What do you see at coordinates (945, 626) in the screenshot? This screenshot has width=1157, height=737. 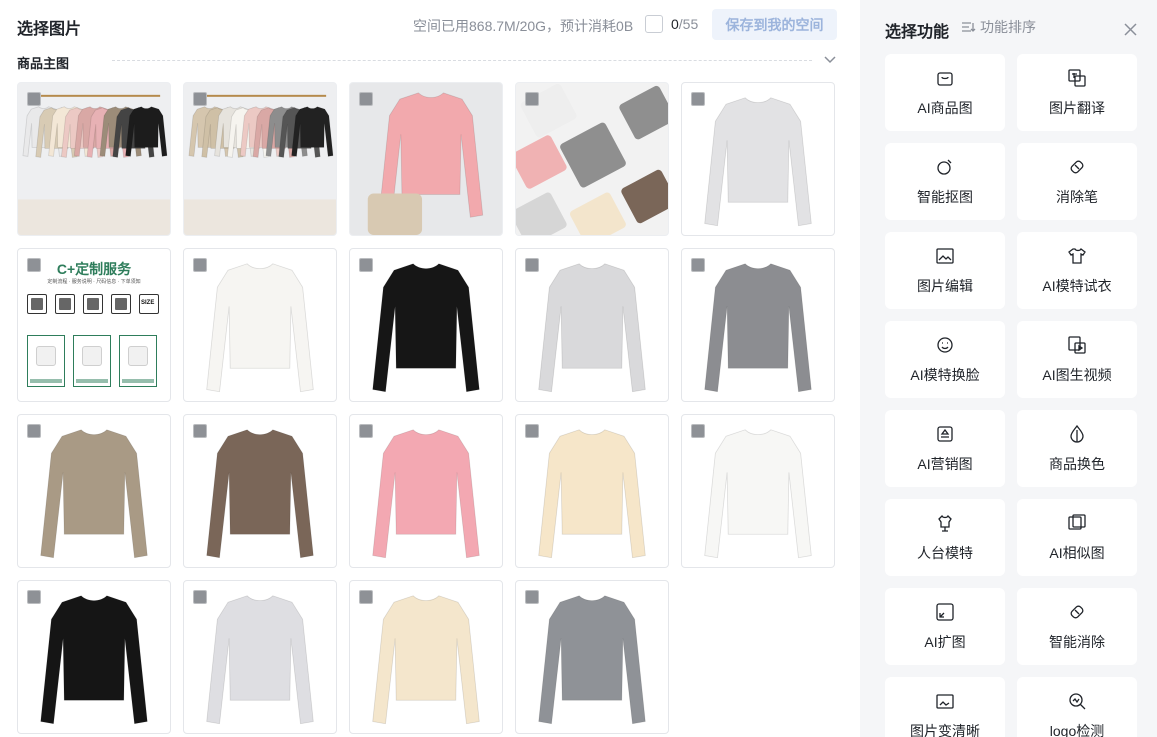 I see `function-card: AI扩图` at bounding box center [945, 626].